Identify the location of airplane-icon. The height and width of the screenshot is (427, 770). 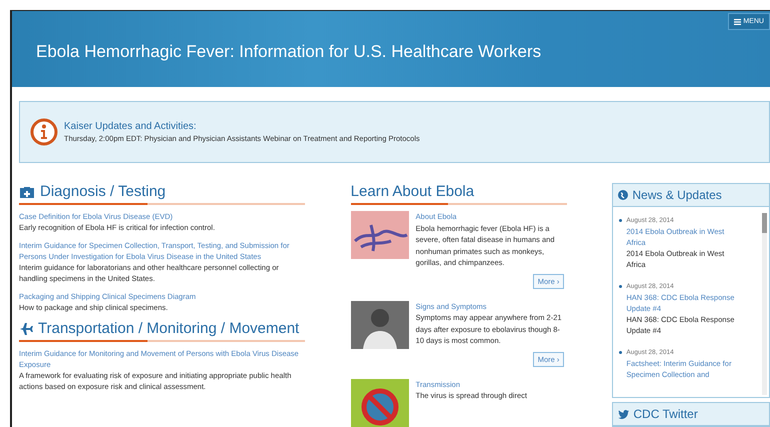
(26, 329).